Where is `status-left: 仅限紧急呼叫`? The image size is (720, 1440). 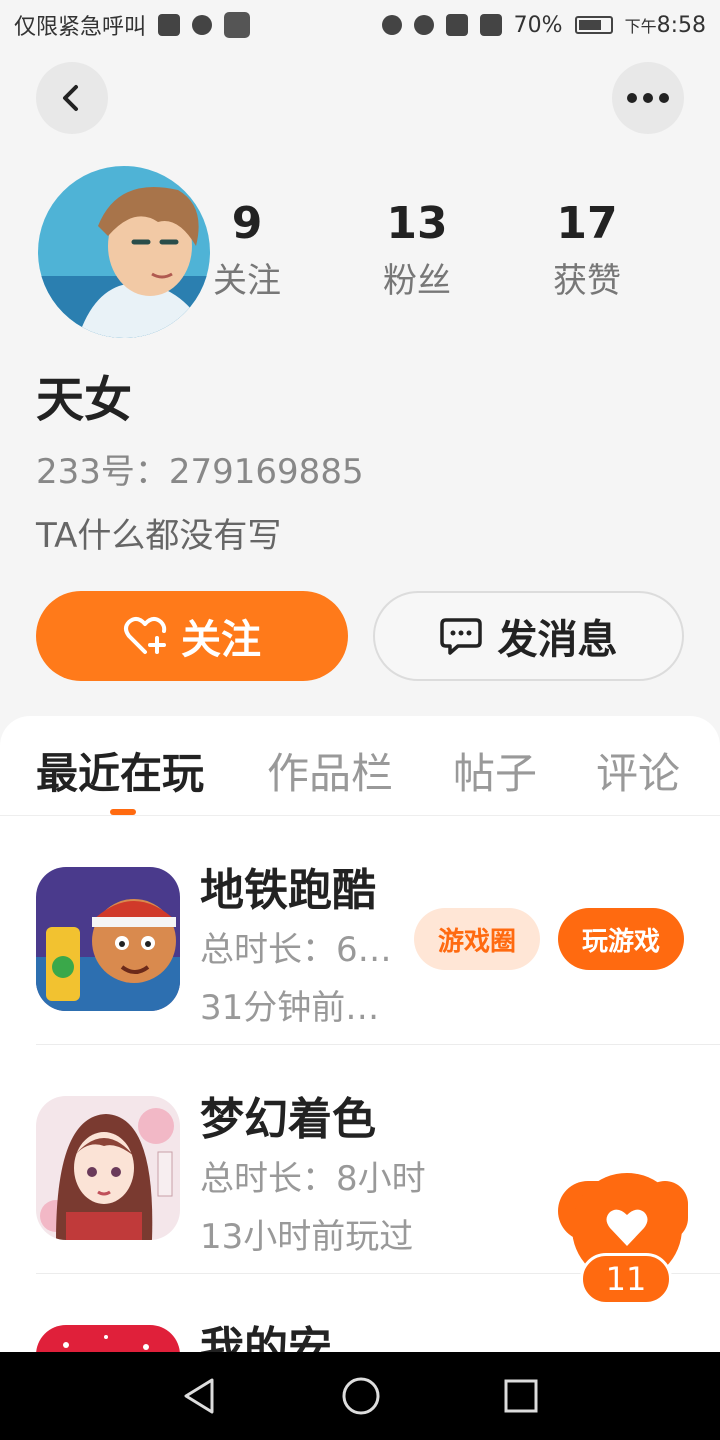 status-left: 仅限紧急呼叫 is located at coordinates (132, 25).